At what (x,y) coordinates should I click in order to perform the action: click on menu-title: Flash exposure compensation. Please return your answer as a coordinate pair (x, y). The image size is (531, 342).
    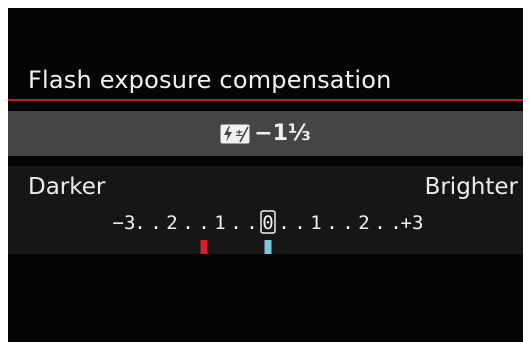
    Looking at the image, I should click on (210, 80).